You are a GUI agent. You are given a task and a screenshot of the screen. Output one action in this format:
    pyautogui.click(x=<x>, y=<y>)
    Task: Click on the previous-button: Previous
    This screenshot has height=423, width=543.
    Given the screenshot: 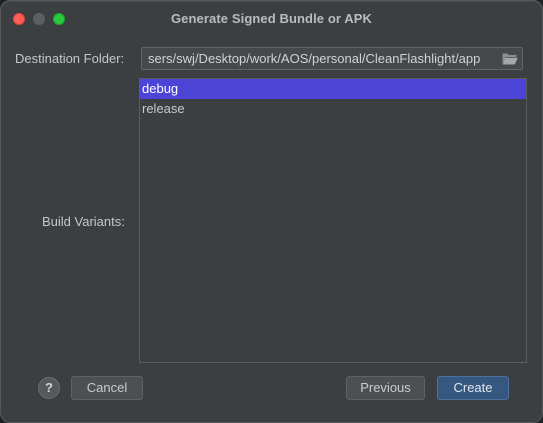 What is the action you would take?
    pyautogui.click(x=385, y=388)
    